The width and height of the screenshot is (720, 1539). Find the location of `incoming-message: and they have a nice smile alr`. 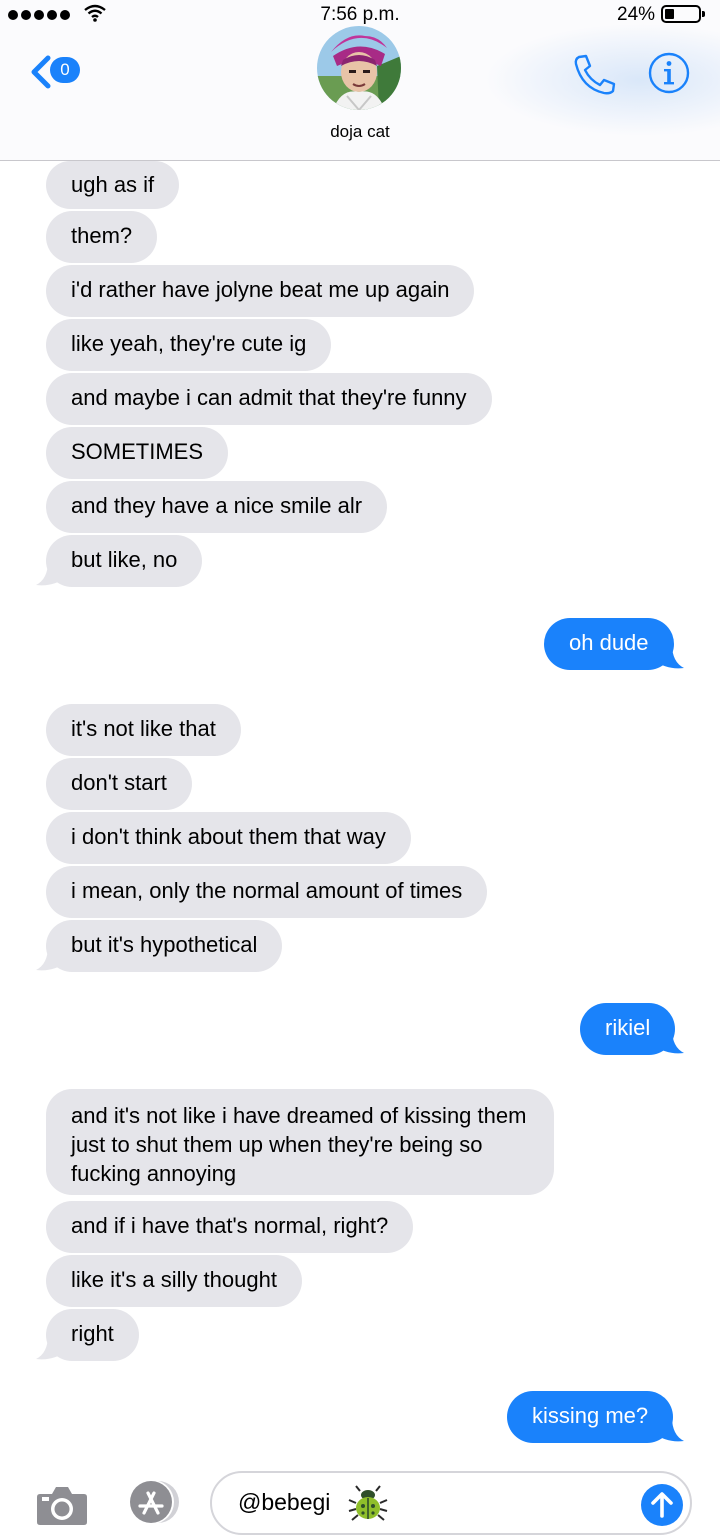

incoming-message: and they have a nice smile alr is located at coordinates (217, 507).